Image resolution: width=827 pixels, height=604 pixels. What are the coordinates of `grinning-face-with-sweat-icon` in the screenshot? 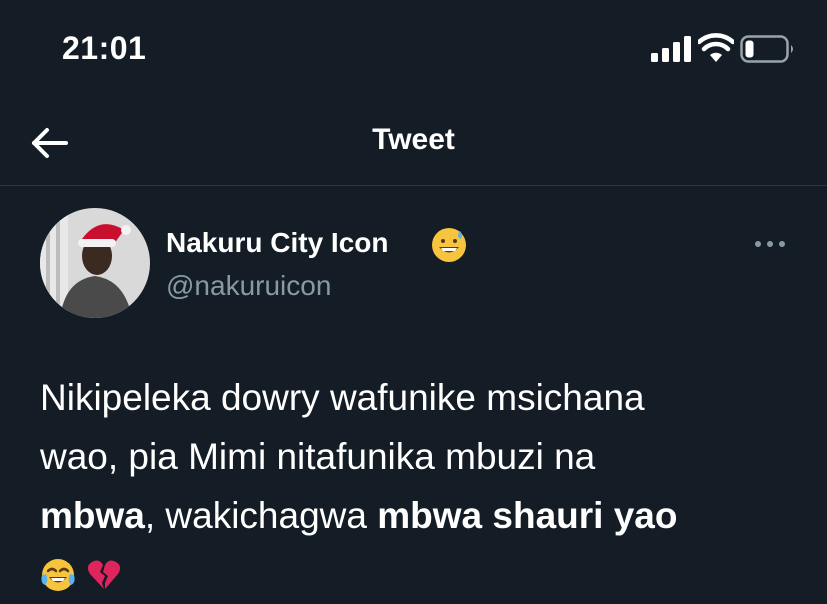 It's located at (449, 245).